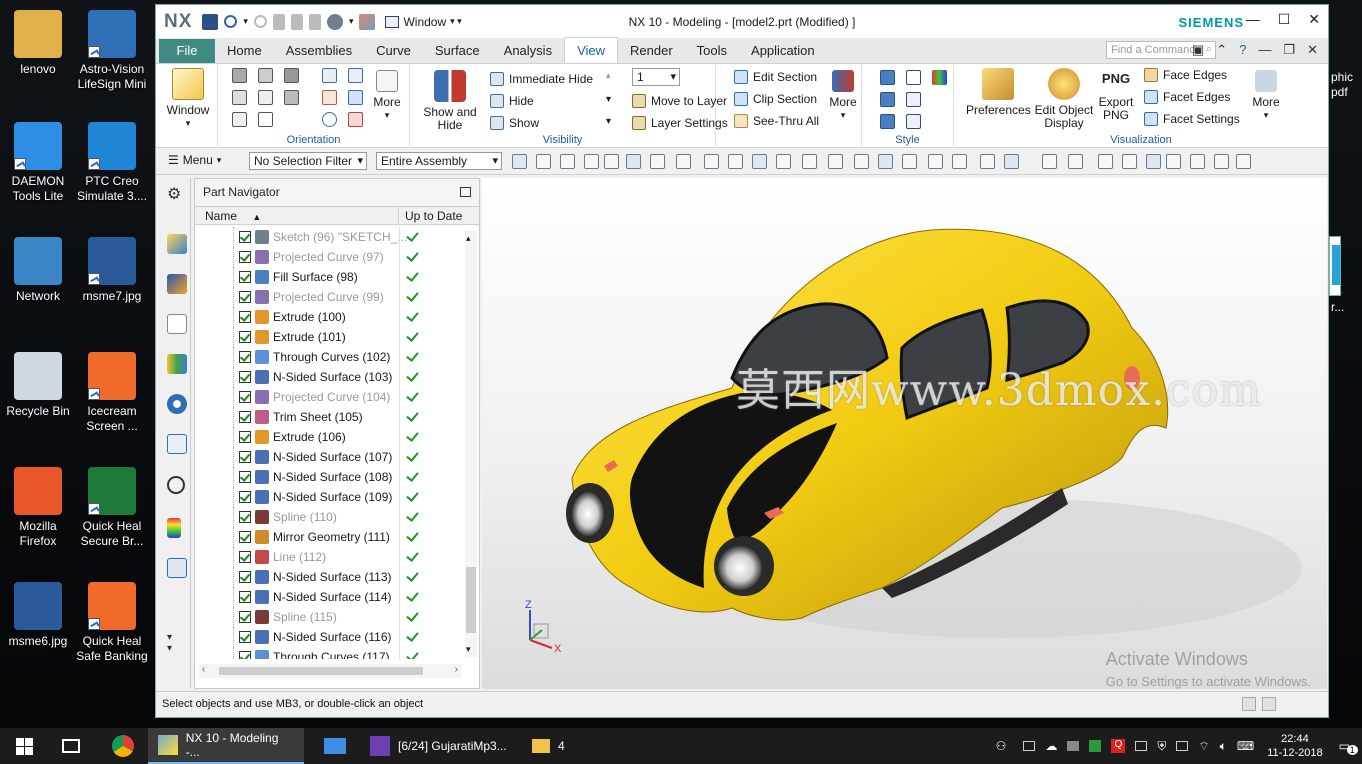 This screenshot has width=1362, height=764. I want to click on navigator-row: N-Sided Surface (109), so click(331, 497).